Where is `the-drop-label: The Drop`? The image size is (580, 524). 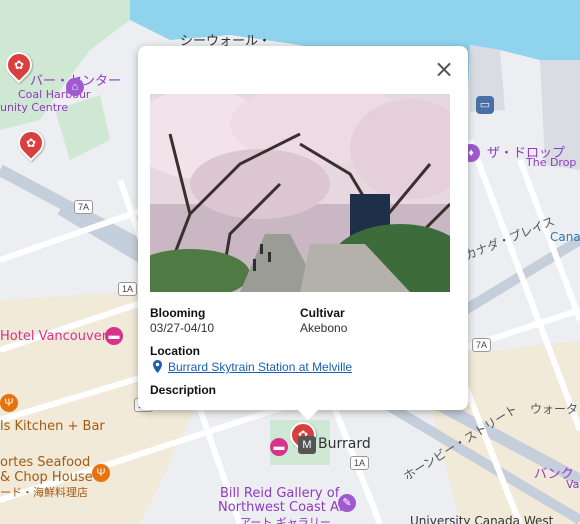
the-drop-label: The Drop is located at coordinates (551, 162).